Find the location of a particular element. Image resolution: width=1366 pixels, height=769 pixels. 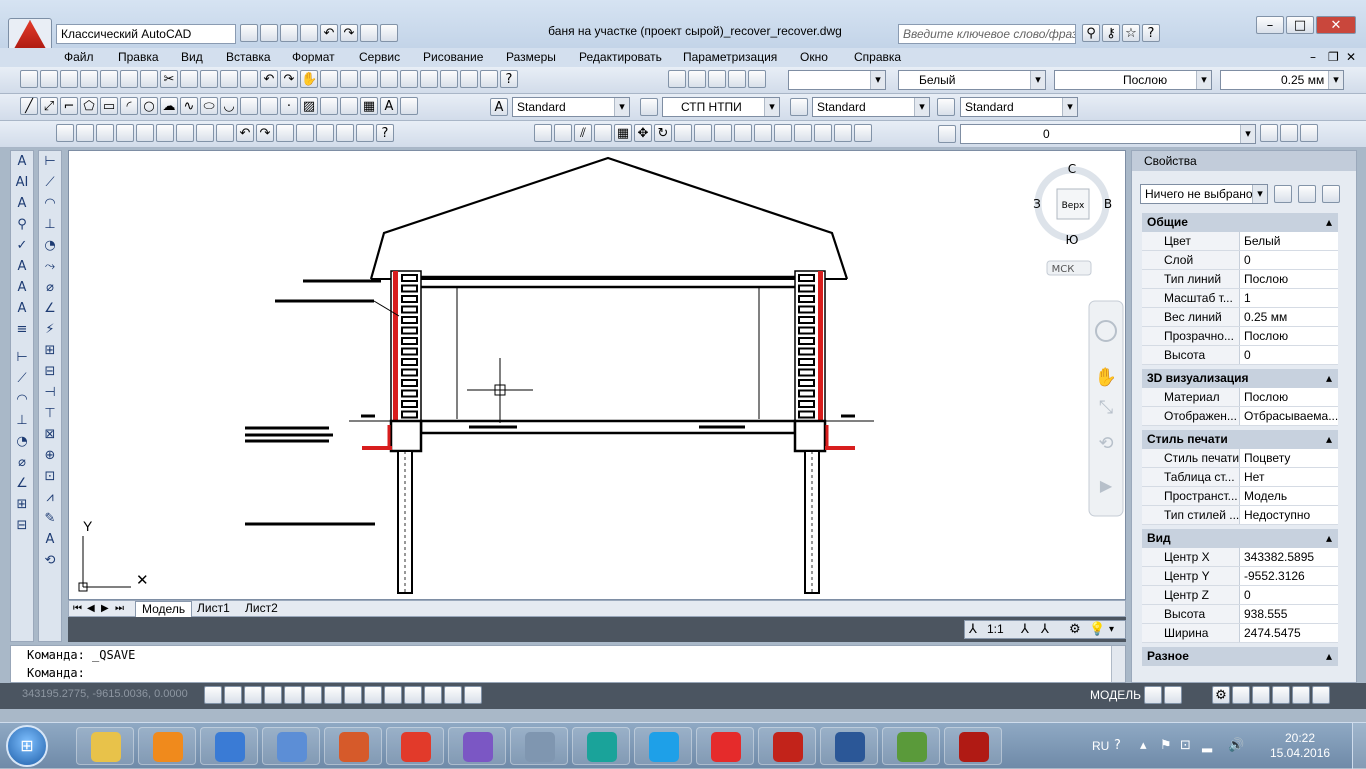

menu-tools: Сервис is located at coordinates (379, 57).